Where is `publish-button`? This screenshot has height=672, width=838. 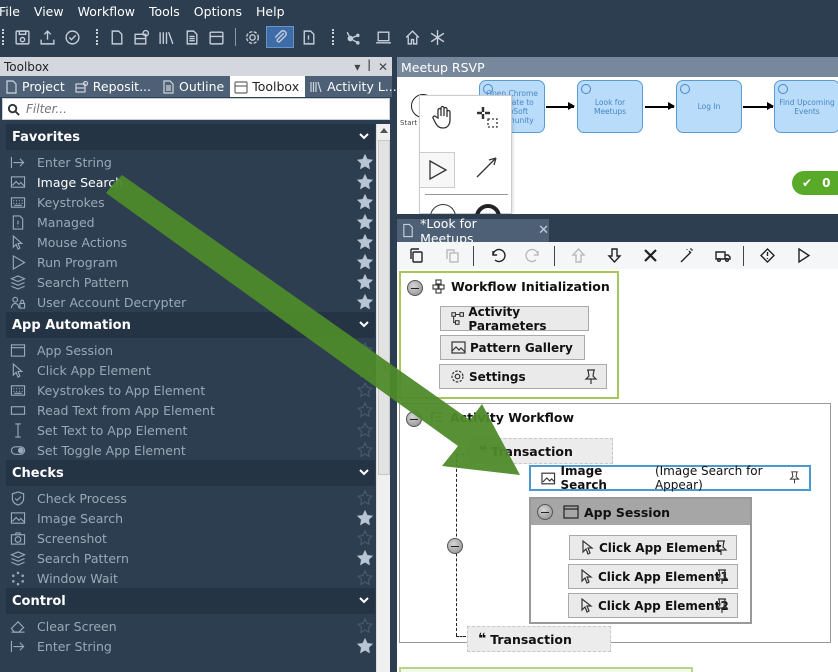
publish-button is located at coordinates (47, 37).